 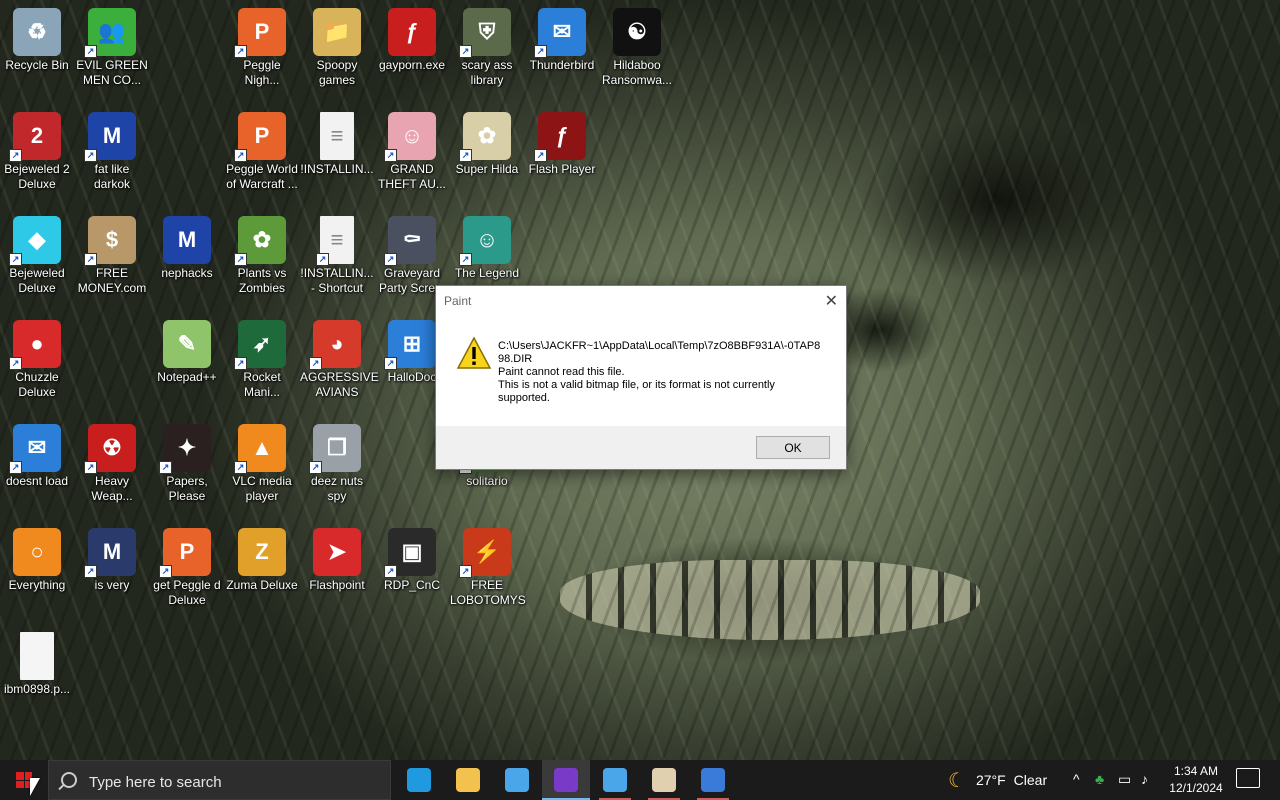 I want to click on desktop-icon: ▲ ↗ VLC media player, so click(x=262, y=464).